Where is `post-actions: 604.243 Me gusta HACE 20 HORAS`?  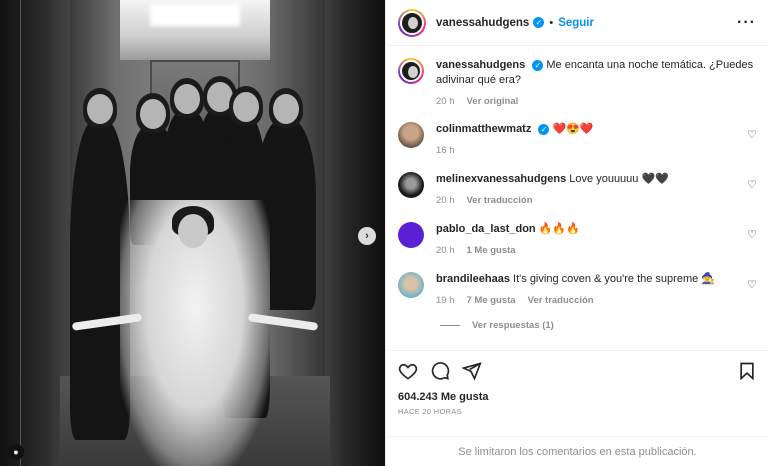 post-actions: 604.243 Me gusta HACE 20 HORAS is located at coordinates (577, 393).